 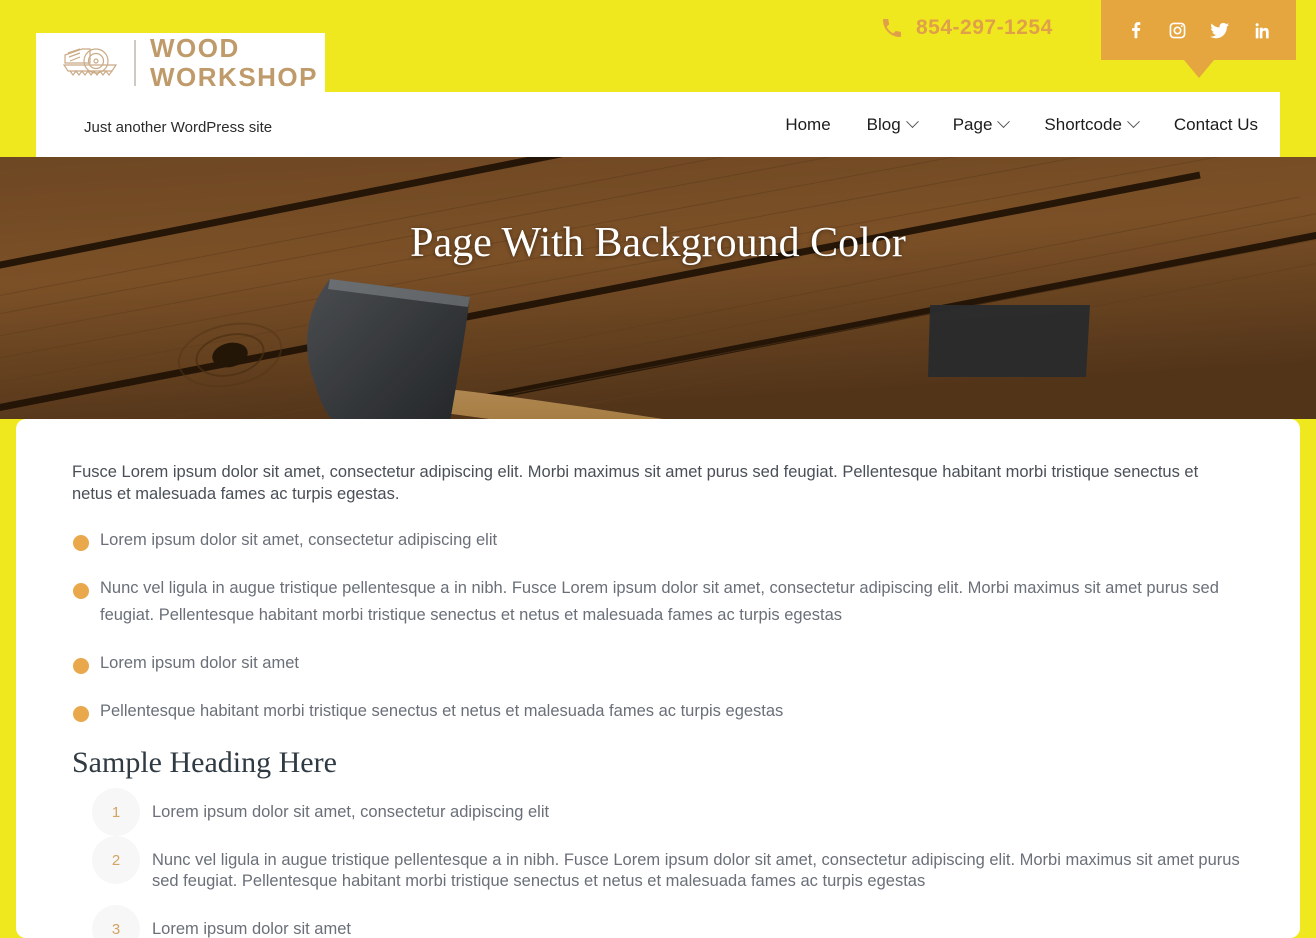 I want to click on primary-navigation: Home Blog Page Shortcode Contact Us, so click(x=1023, y=124).